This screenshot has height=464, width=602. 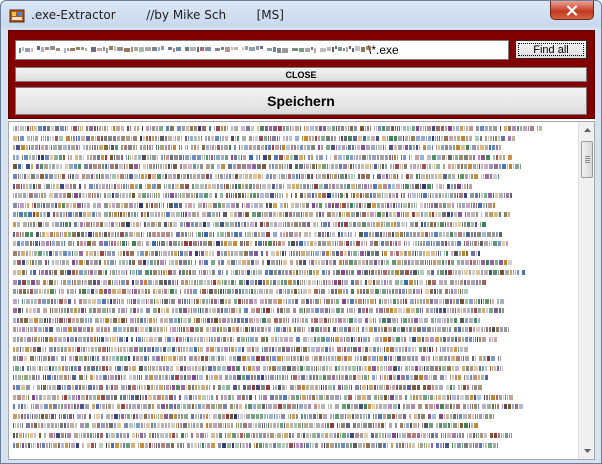 I want to click on arrow-up-icon, so click(x=587, y=130).